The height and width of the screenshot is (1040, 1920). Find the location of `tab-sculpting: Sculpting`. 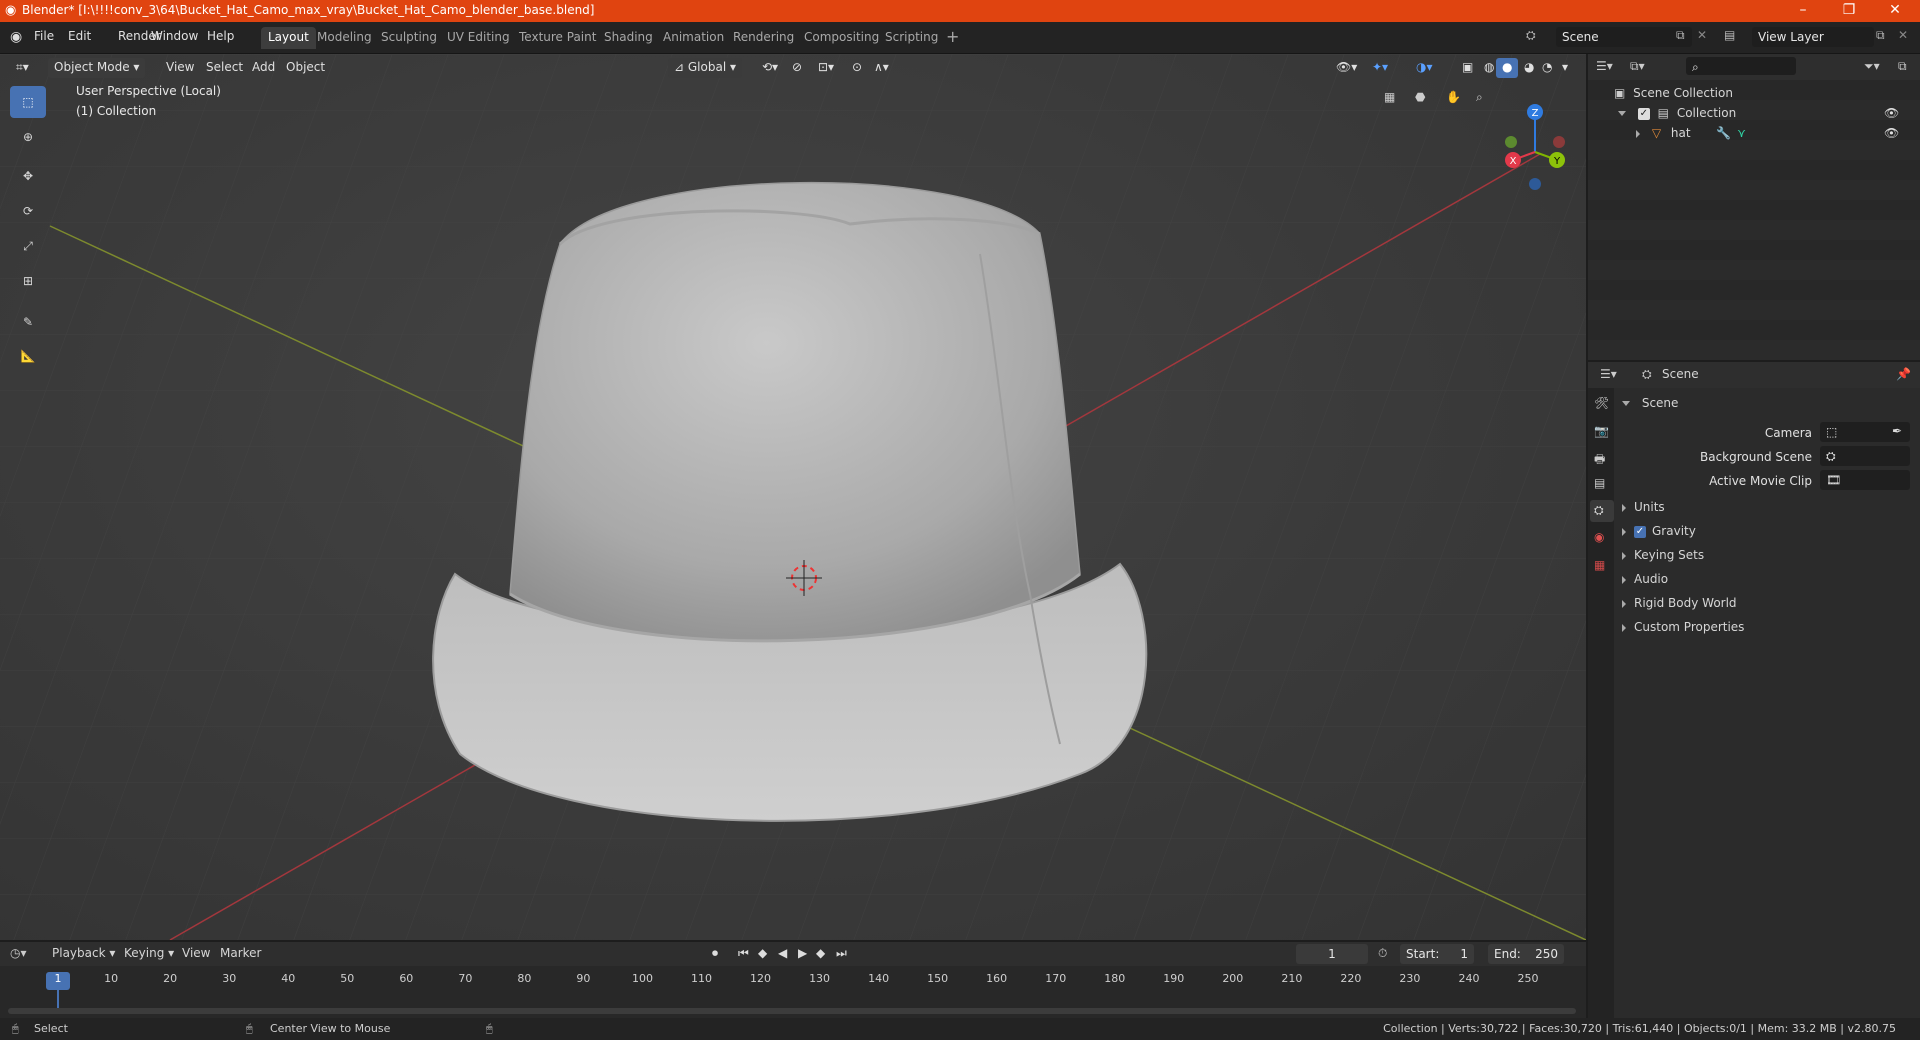

tab-sculpting: Sculpting is located at coordinates (409, 38).